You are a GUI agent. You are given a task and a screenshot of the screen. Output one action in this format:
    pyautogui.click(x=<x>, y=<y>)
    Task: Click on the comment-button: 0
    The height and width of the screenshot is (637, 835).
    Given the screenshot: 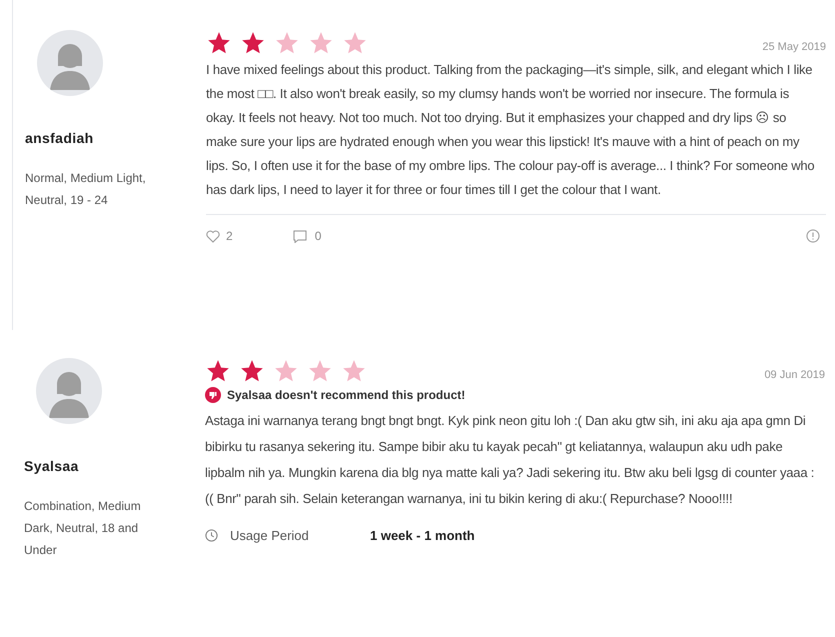 What is the action you would take?
    pyautogui.click(x=307, y=236)
    